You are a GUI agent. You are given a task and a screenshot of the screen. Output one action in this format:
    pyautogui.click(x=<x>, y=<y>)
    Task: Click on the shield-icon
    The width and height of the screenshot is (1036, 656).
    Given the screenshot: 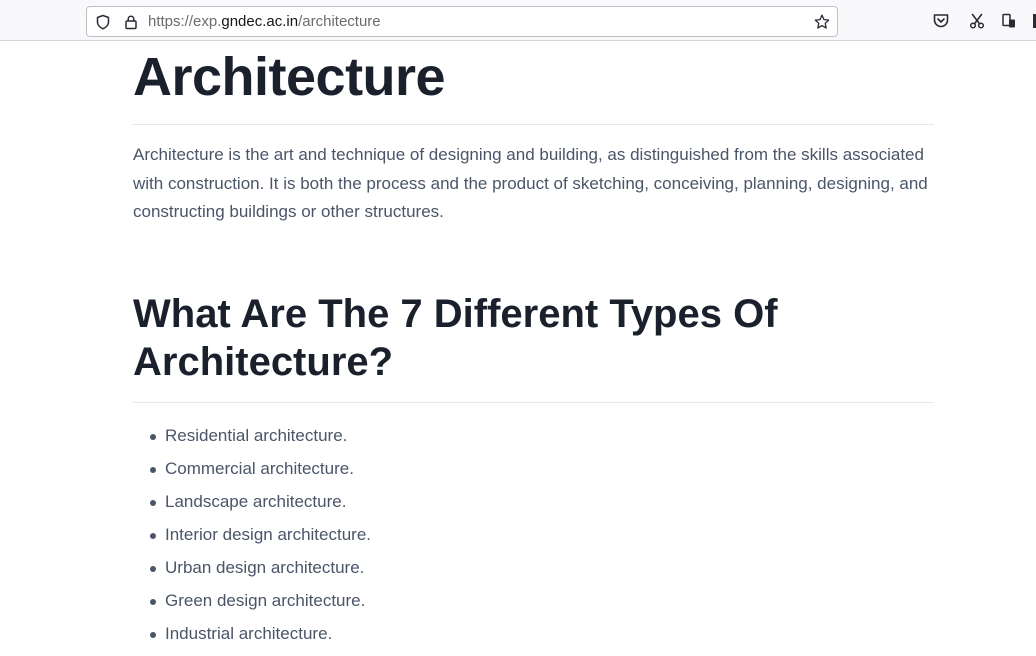 What is the action you would take?
    pyautogui.click(x=103, y=22)
    